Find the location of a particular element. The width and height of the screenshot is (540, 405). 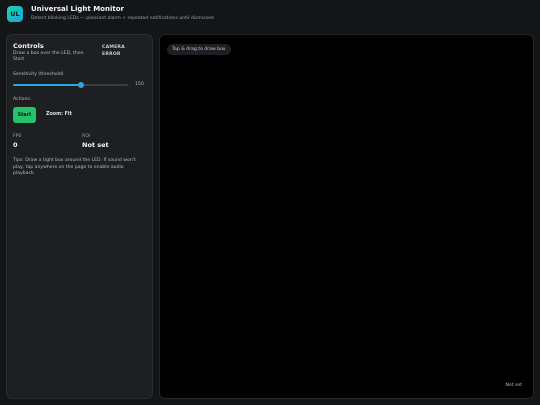

sensitivity-slider is located at coordinates (70, 85).